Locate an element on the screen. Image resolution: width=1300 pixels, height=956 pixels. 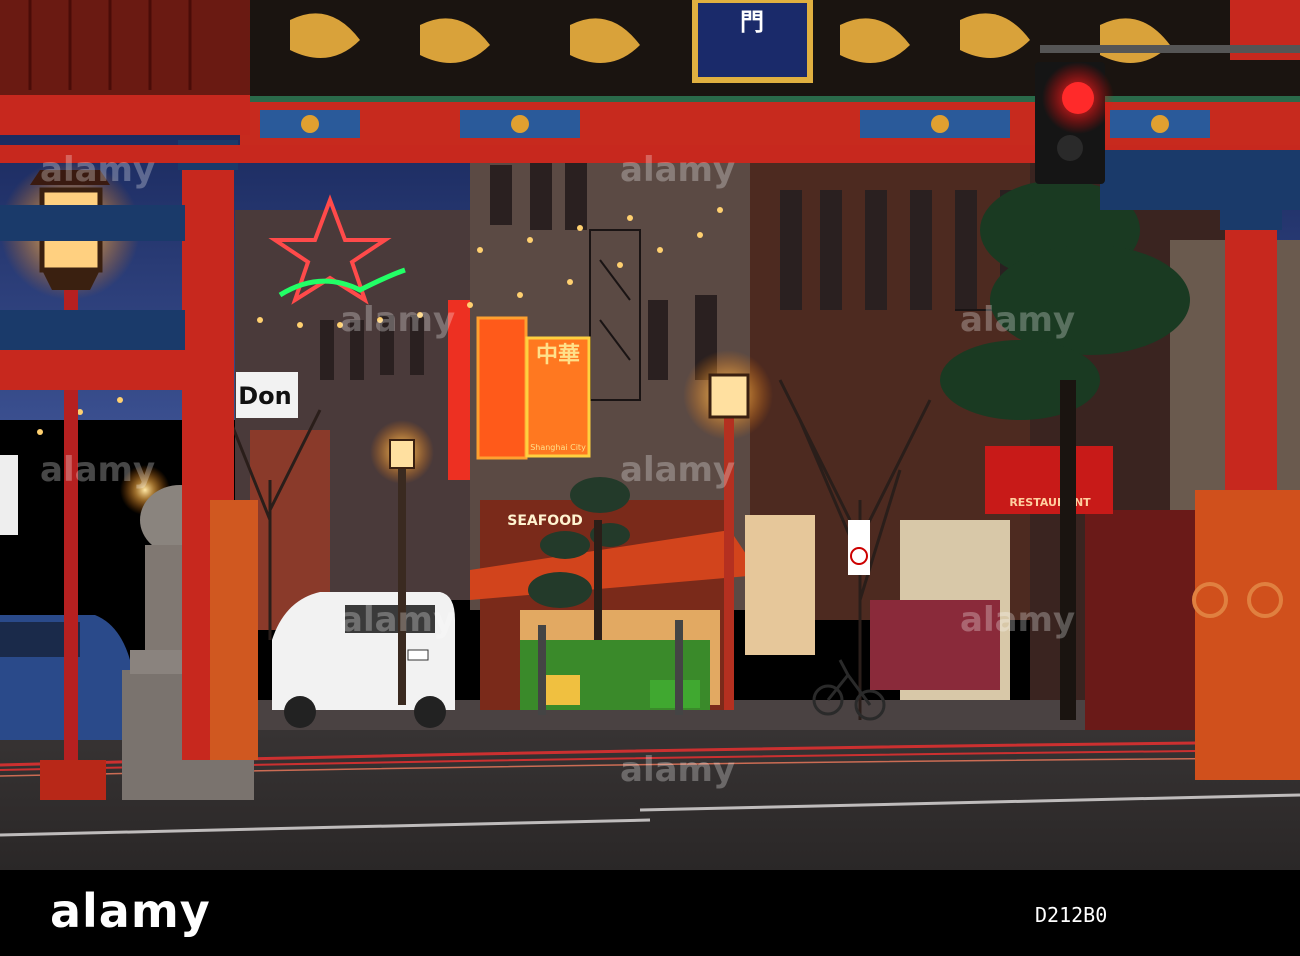
seafood-sign: SEAFOOD is located at coordinates (544, 521).